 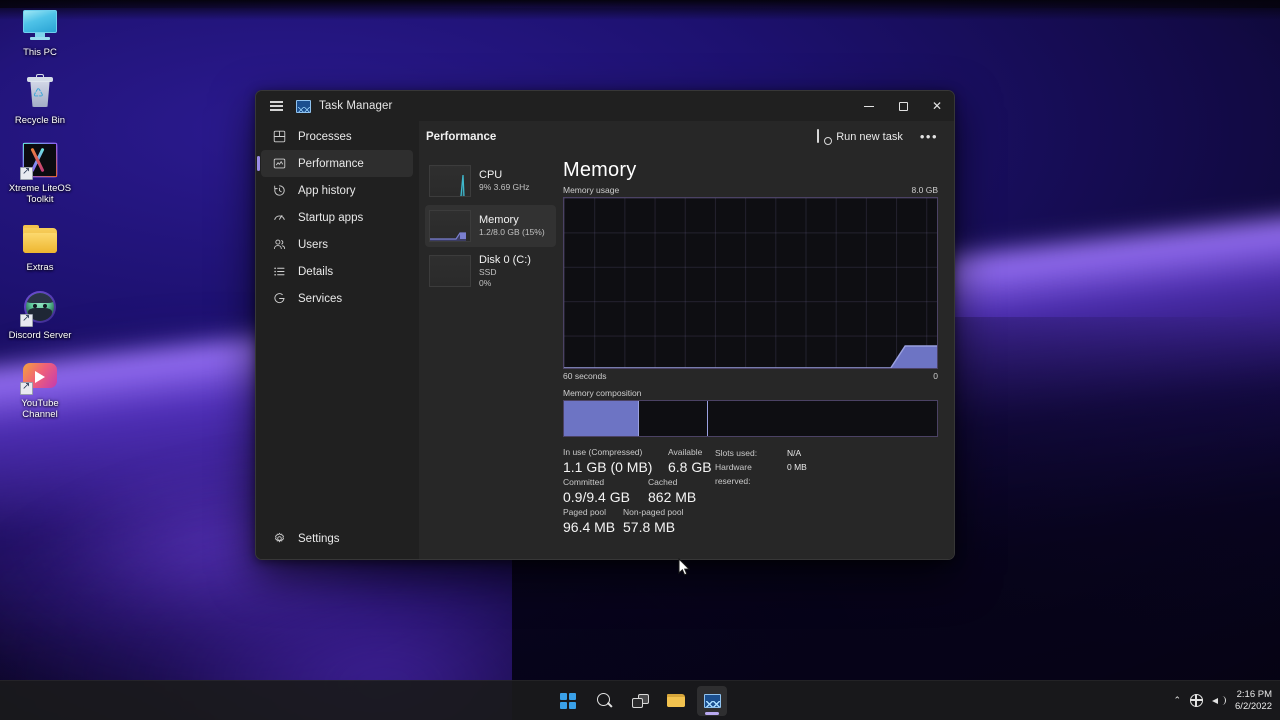 I want to click on page-title: Performance, so click(x=461, y=136).